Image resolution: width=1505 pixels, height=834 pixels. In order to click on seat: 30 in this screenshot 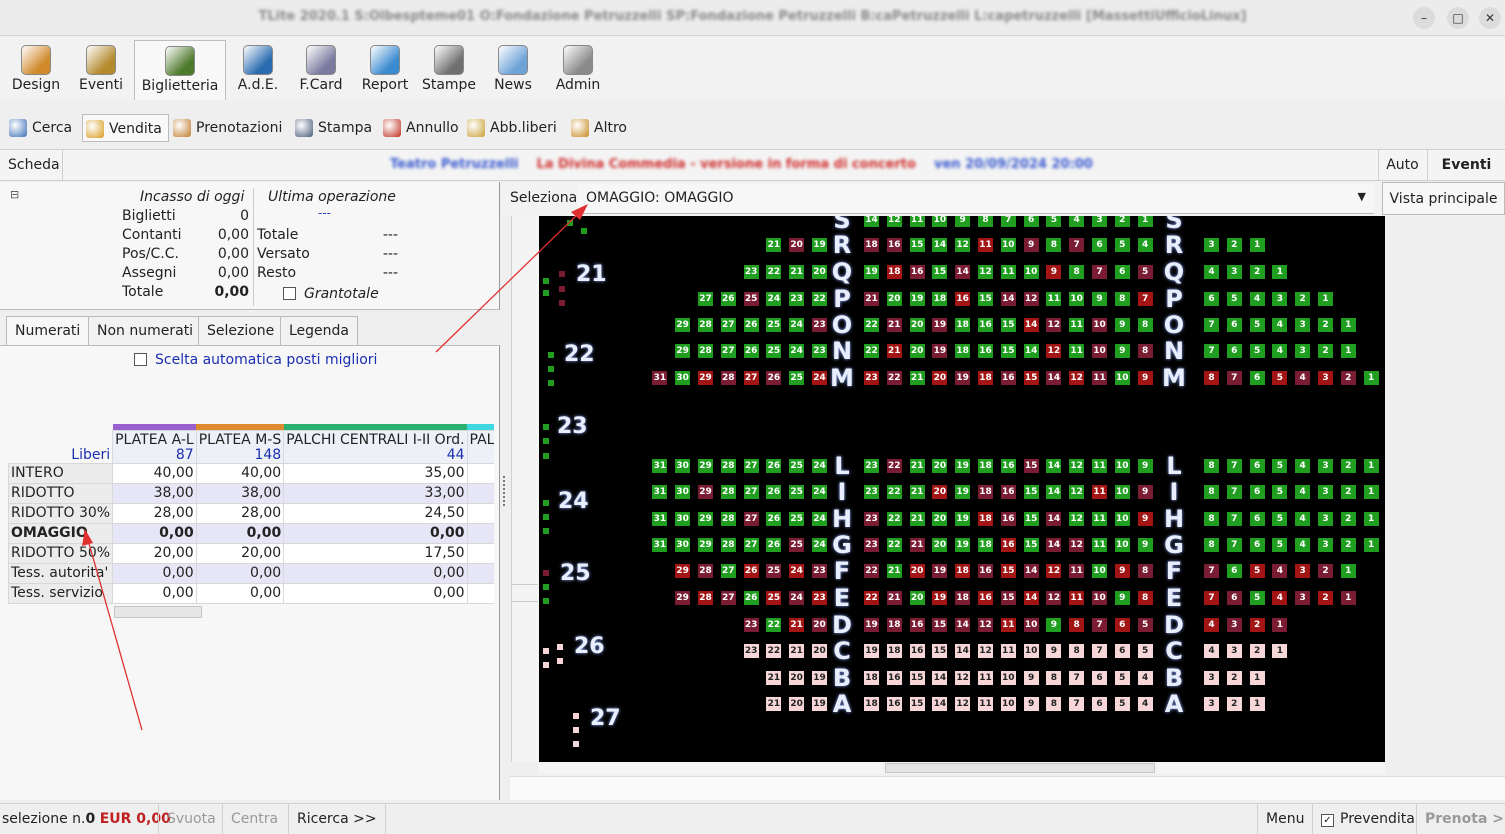, I will do `click(683, 492)`.